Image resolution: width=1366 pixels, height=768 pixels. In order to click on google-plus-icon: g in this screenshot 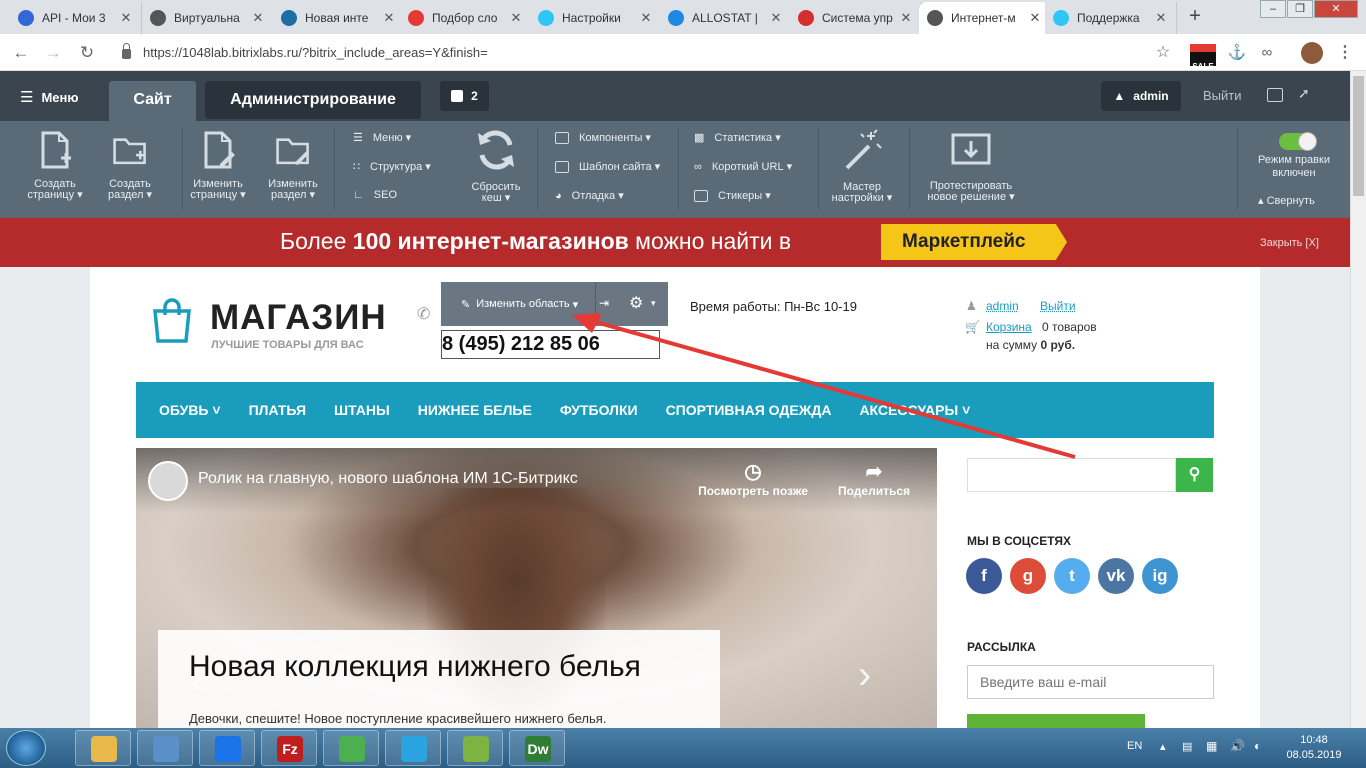, I will do `click(1028, 576)`.